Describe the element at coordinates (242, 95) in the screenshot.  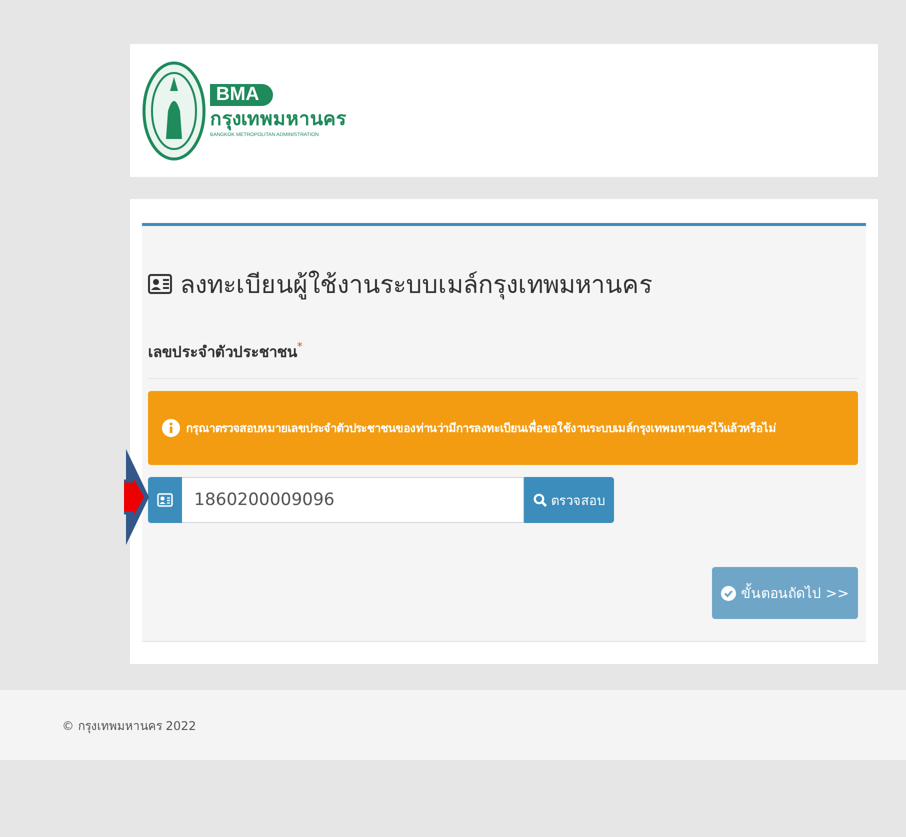
I see `logo-abbreviation: BMA` at that location.